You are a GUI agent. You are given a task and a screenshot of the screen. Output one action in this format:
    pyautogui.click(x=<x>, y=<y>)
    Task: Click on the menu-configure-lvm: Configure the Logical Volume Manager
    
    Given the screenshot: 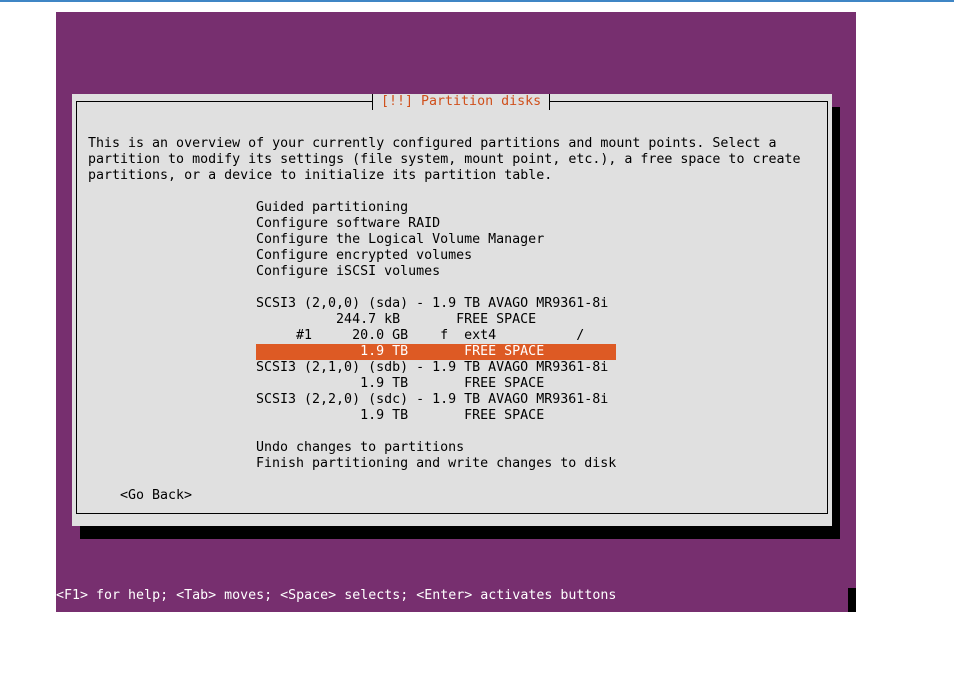 What is the action you would take?
    pyautogui.click(x=400, y=240)
    